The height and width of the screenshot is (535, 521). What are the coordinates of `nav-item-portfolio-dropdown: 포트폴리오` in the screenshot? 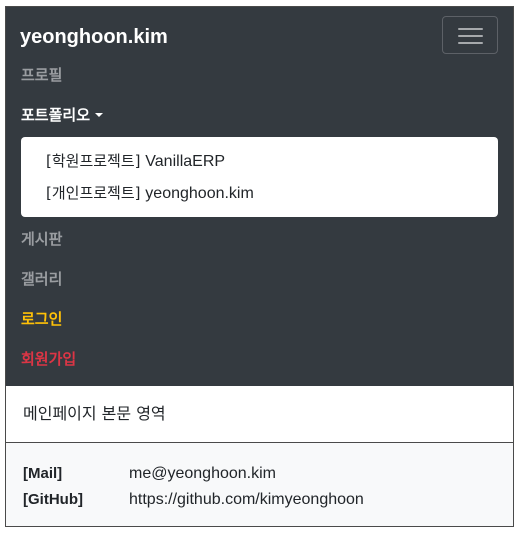 It's located at (62, 115).